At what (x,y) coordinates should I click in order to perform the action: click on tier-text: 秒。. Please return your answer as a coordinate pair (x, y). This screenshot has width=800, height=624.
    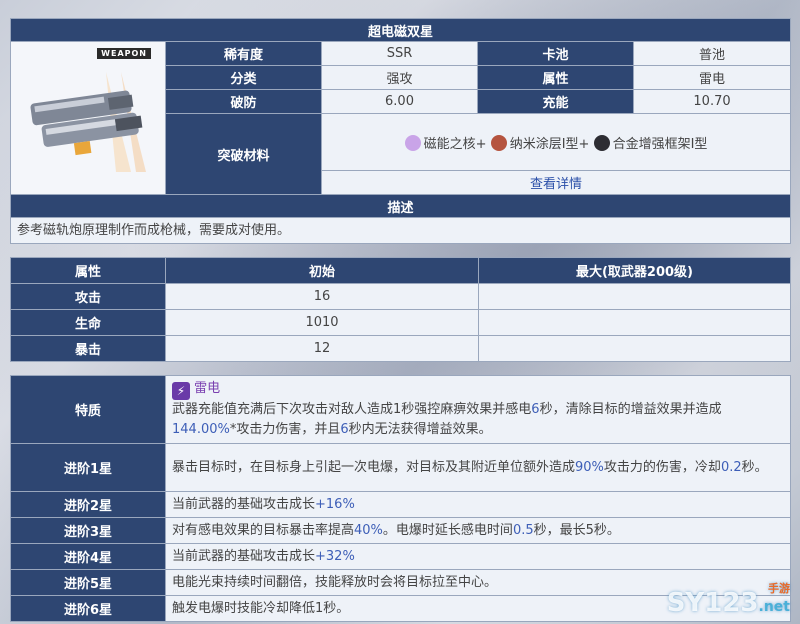
    Looking at the image, I should click on (754, 467).